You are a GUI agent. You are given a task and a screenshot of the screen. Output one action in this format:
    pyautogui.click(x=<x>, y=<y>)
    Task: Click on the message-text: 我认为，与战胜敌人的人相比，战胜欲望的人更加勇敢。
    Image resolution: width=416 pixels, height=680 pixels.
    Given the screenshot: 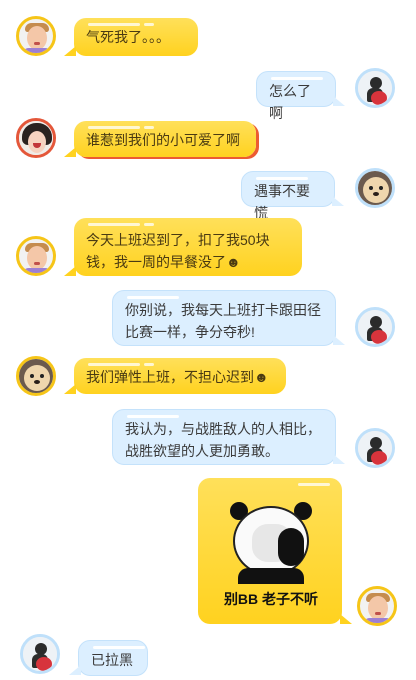 What is the action you would take?
    pyautogui.click(x=223, y=440)
    